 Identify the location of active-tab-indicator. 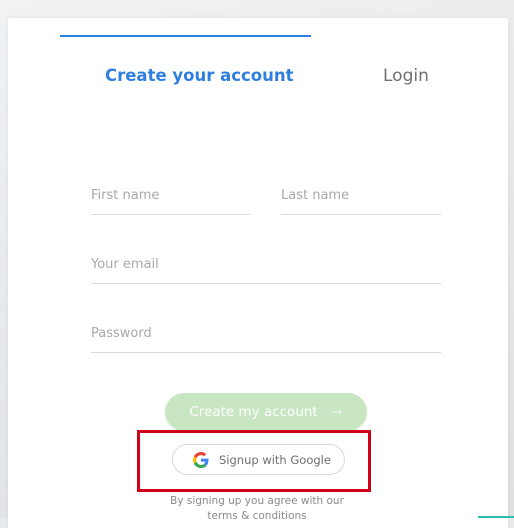
(185, 36).